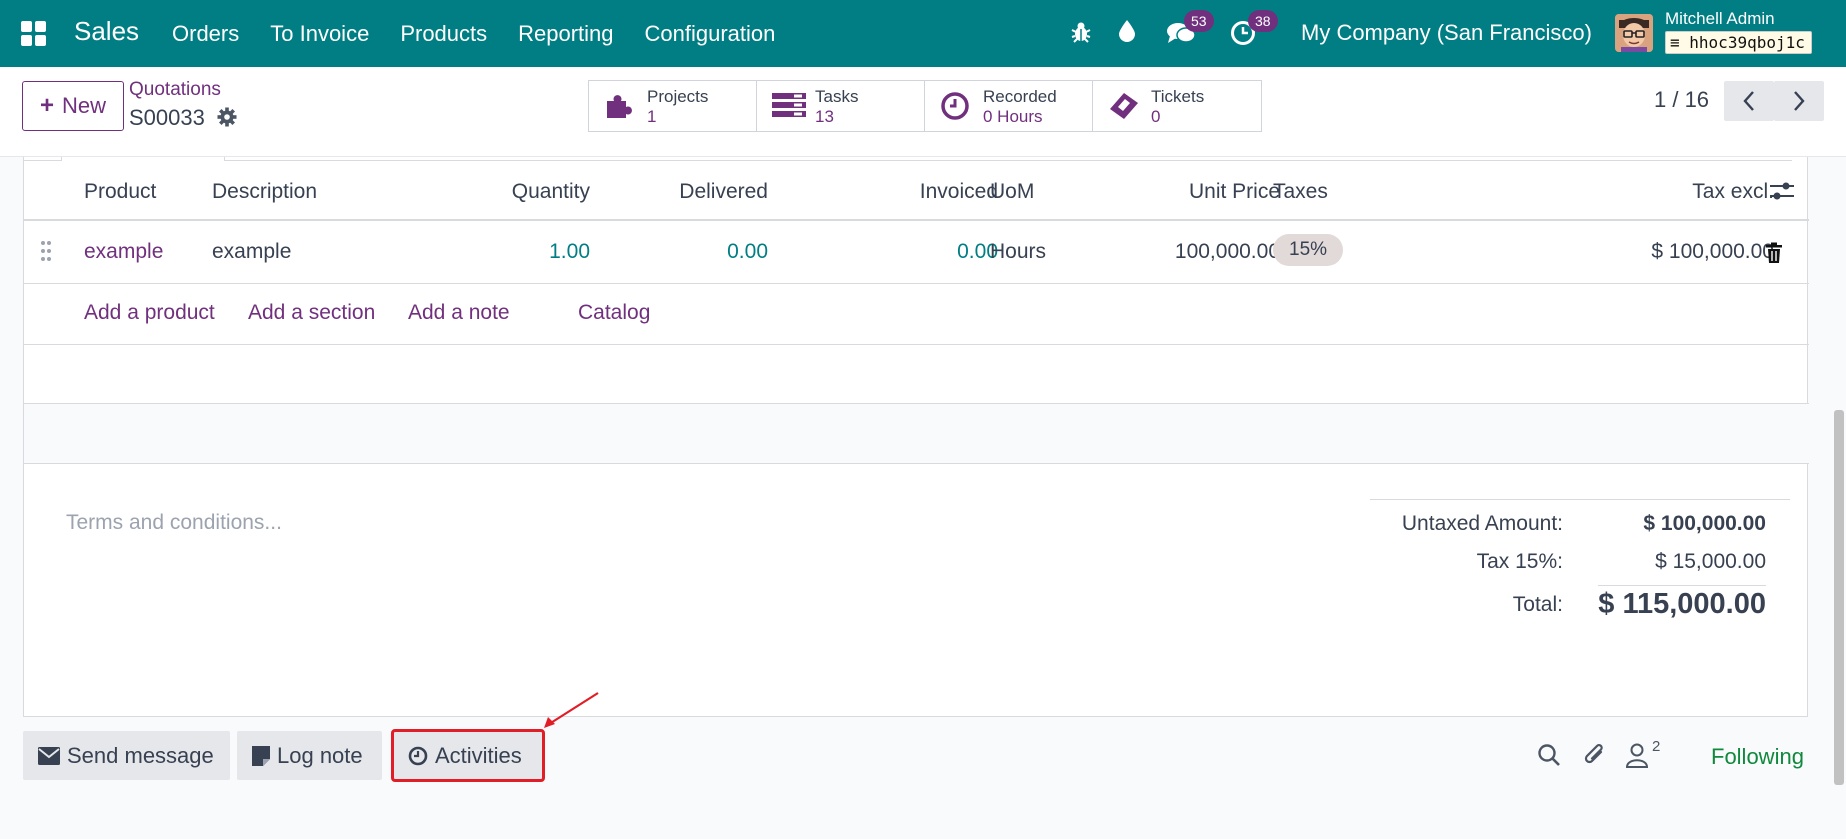 The image size is (1846, 839). I want to click on database-tag: ≡ hhoc39qboj1c, so click(1738, 42).